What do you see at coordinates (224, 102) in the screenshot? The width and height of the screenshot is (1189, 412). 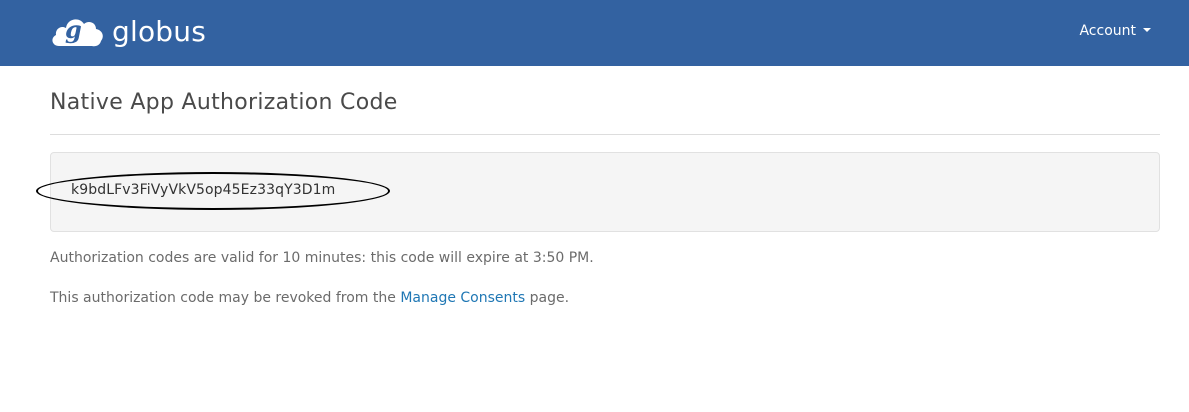 I see `page-title: Native App Authorization Code` at bounding box center [224, 102].